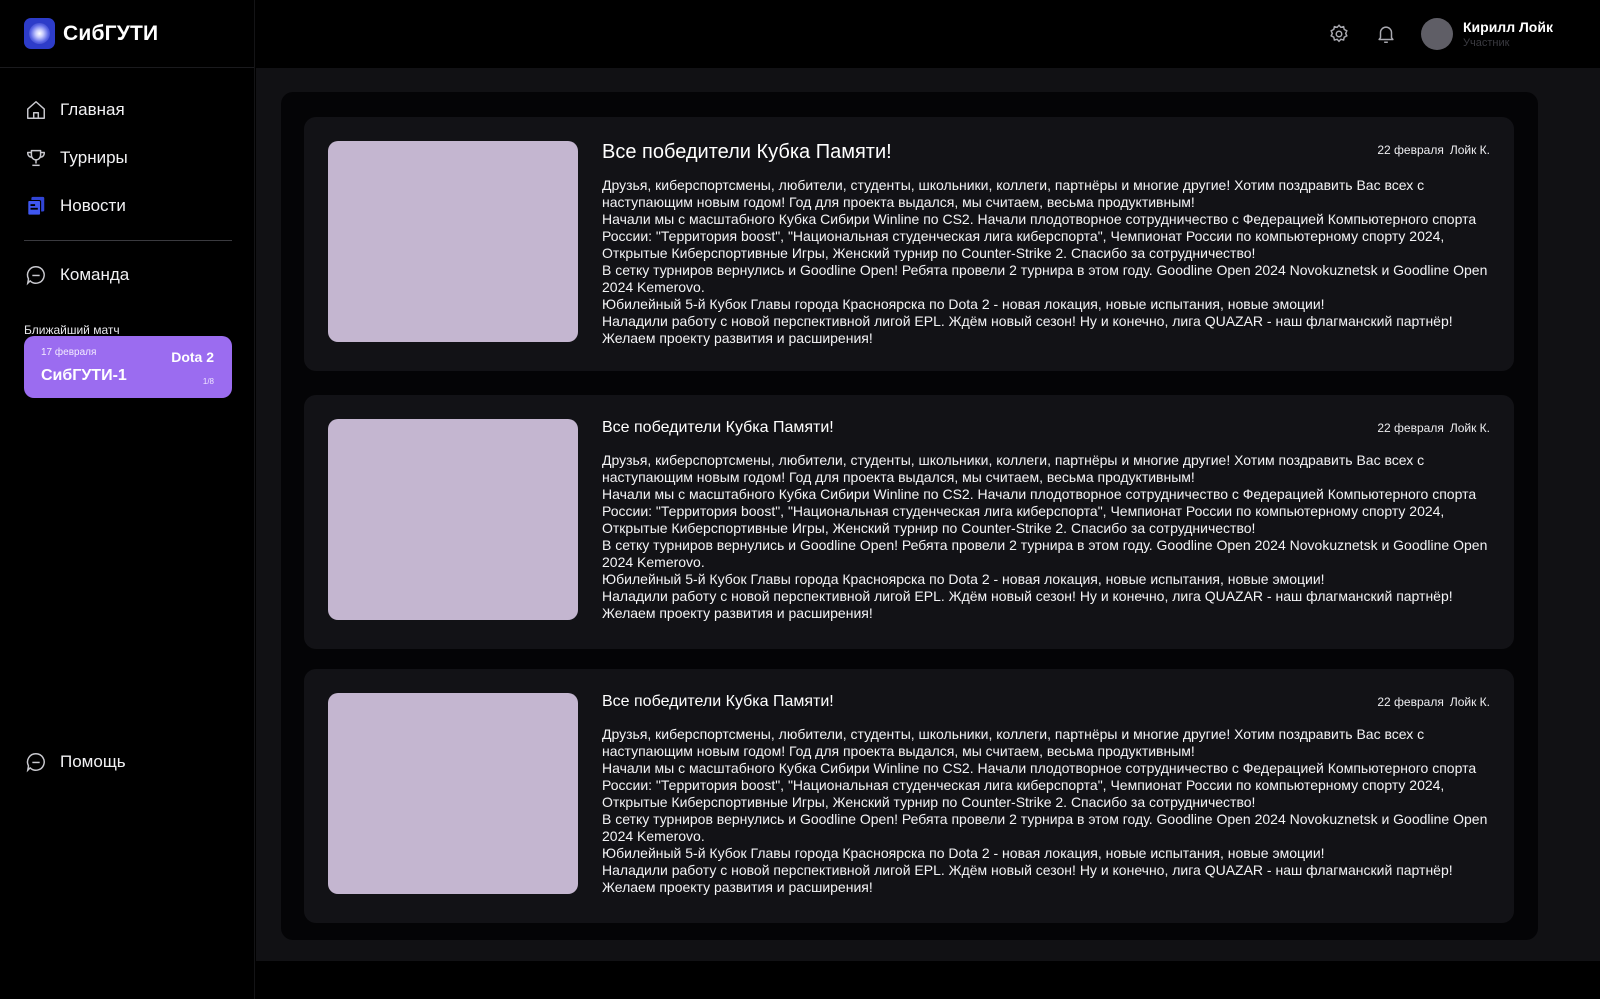 This screenshot has height=999, width=1600. What do you see at coordinates (69, 352) in the screenshot?
I see `match-date: 17 февраля` at bounding box center [69, 352].